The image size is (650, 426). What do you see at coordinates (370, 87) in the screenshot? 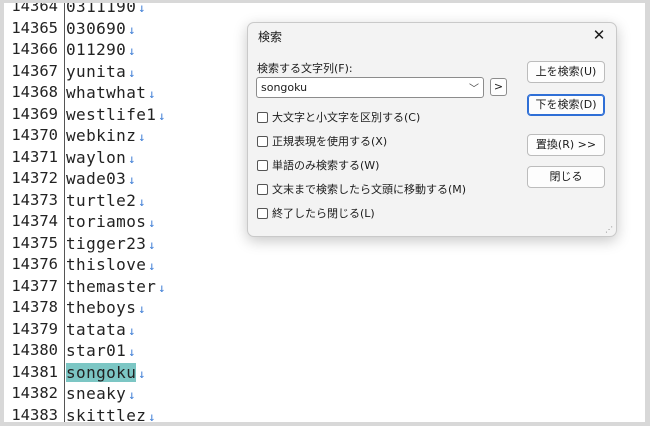
I see `search-input: songoku ﹀` at bounding box center [370, 87].